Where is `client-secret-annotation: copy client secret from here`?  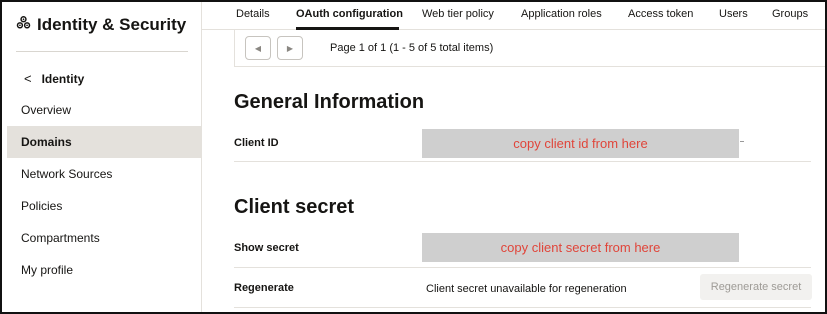
client-secret-annotation: copy client secret from here is located at coordinates (580, 247).